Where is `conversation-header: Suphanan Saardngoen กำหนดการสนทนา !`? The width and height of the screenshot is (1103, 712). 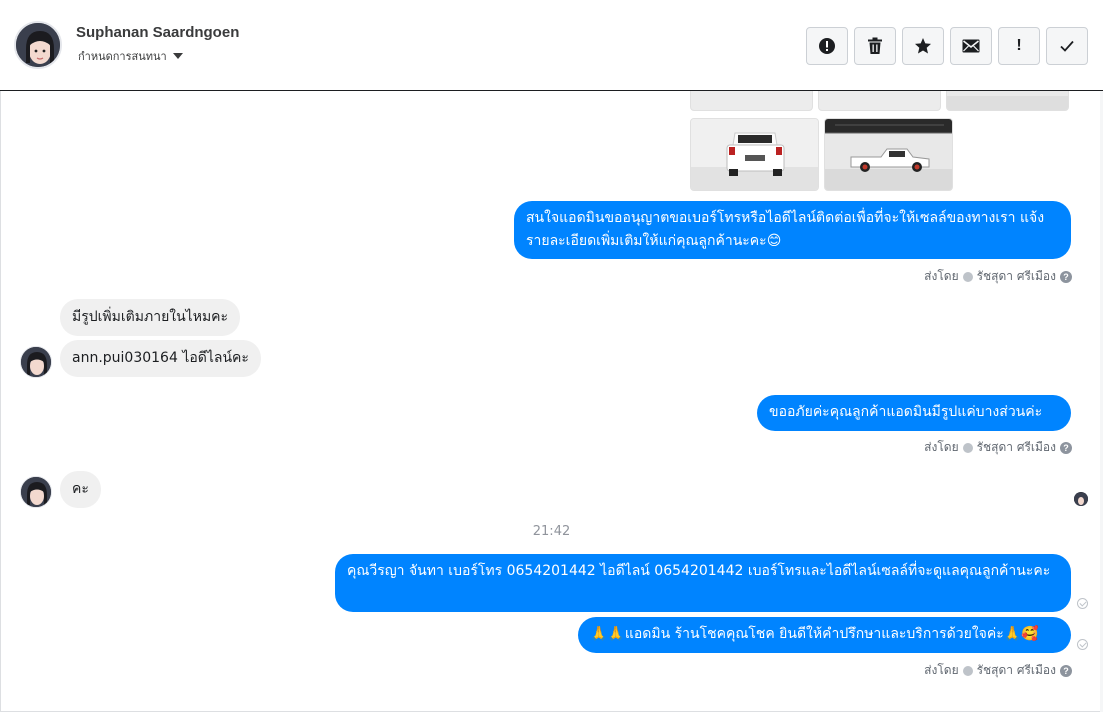 conversation-header: Suphanan Saardngoen กำหนดการสนทนา ! is located at coordinates (551, 45).